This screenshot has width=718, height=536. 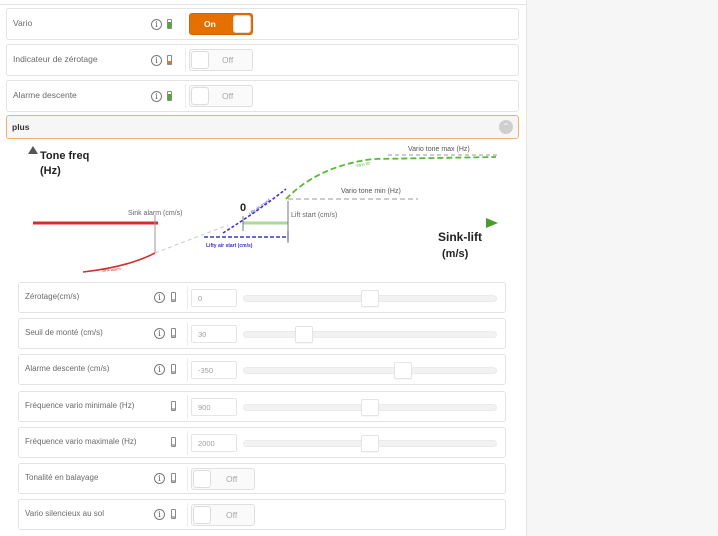 What do you see at coordinates (262, 96) in the screenshot?
I see `setting-row-sink-alarm: Alarme descente i Off` at bounding box center [262, 96].